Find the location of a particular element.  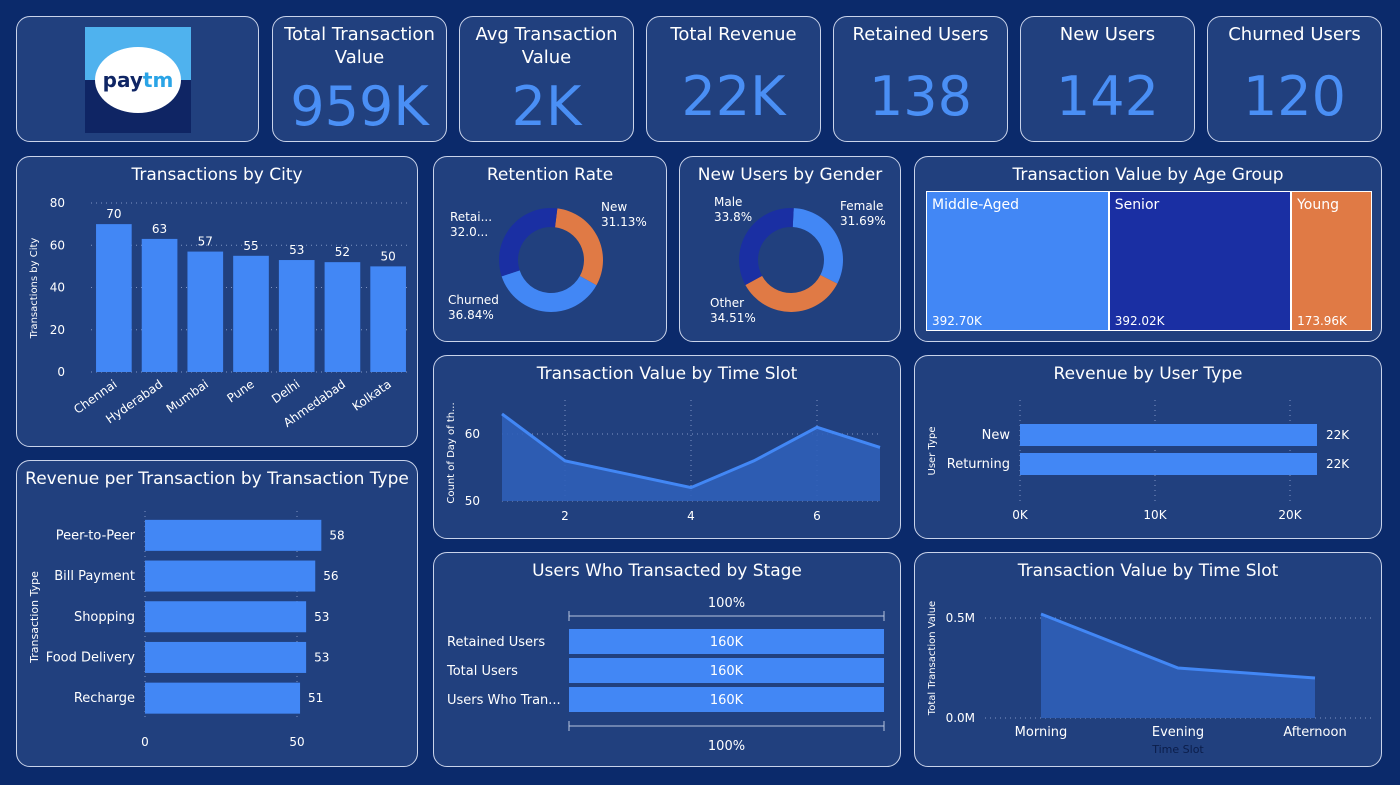

slice-label: New is located at coordinates (614, 207).